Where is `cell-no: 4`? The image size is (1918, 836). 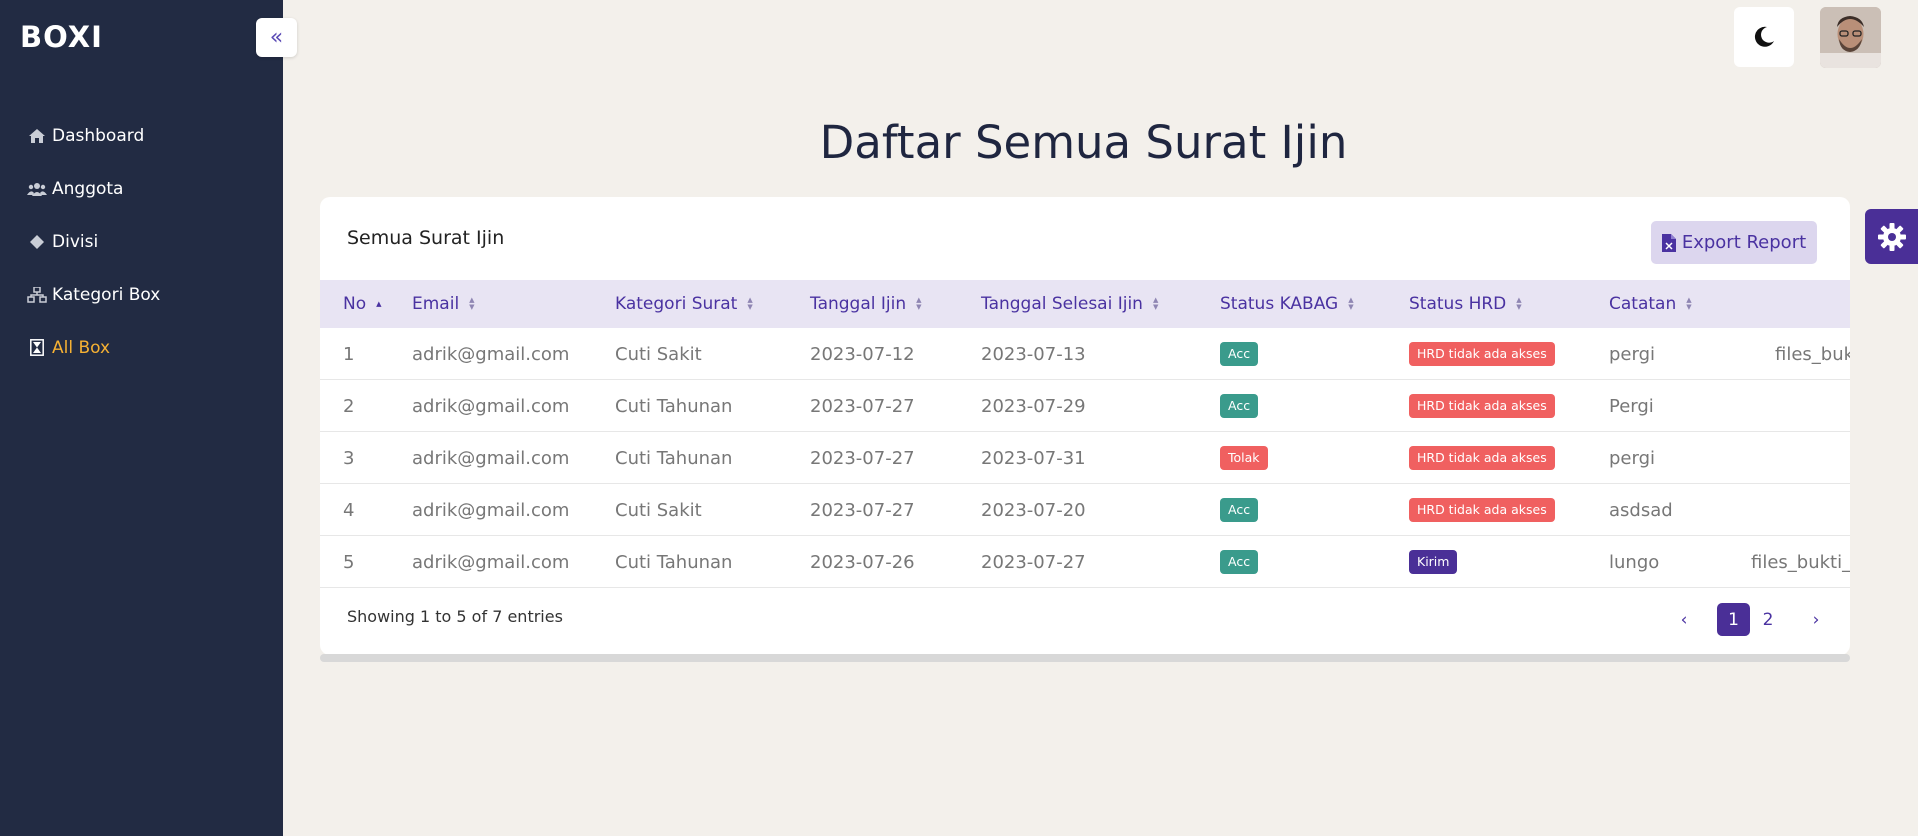
cell-no: 4 is located at coordinates (349, 510).